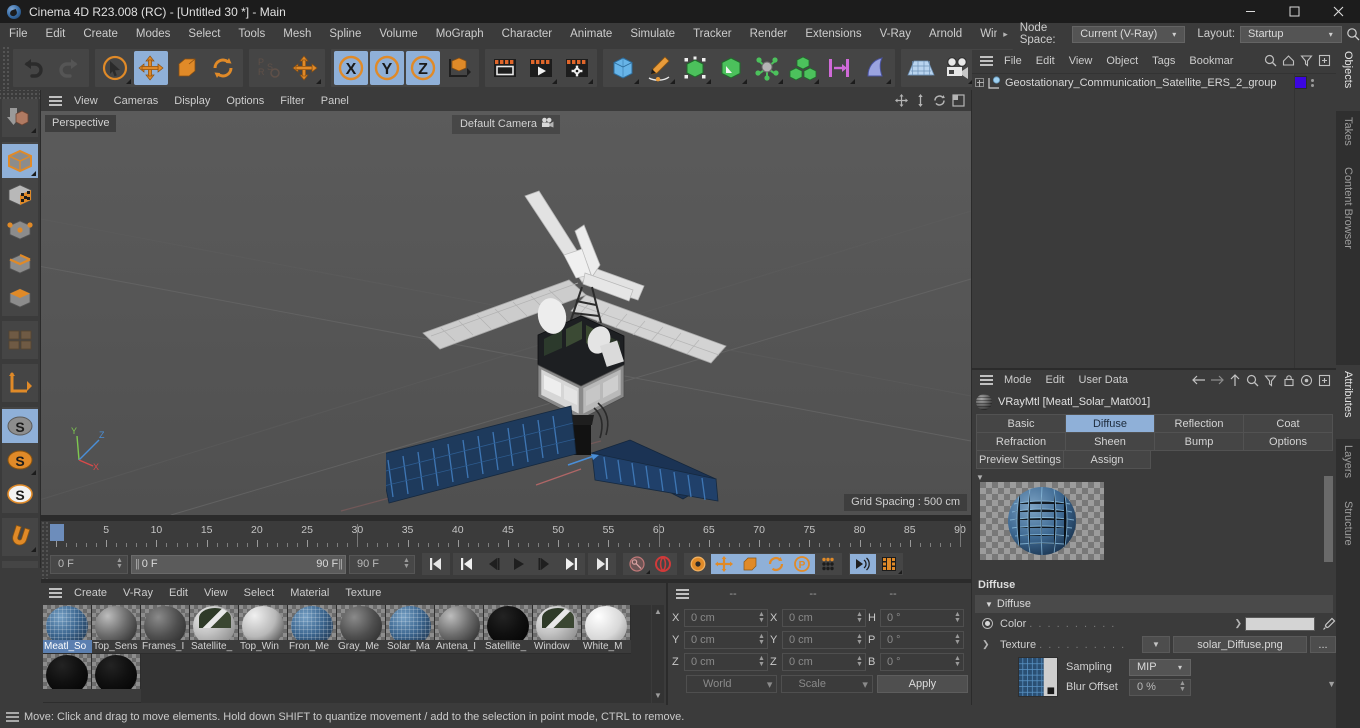 The image size is (1360, 728). Describe the element at coordinates (839, 68) in the screenshot. I see `add-null-button` at that location.